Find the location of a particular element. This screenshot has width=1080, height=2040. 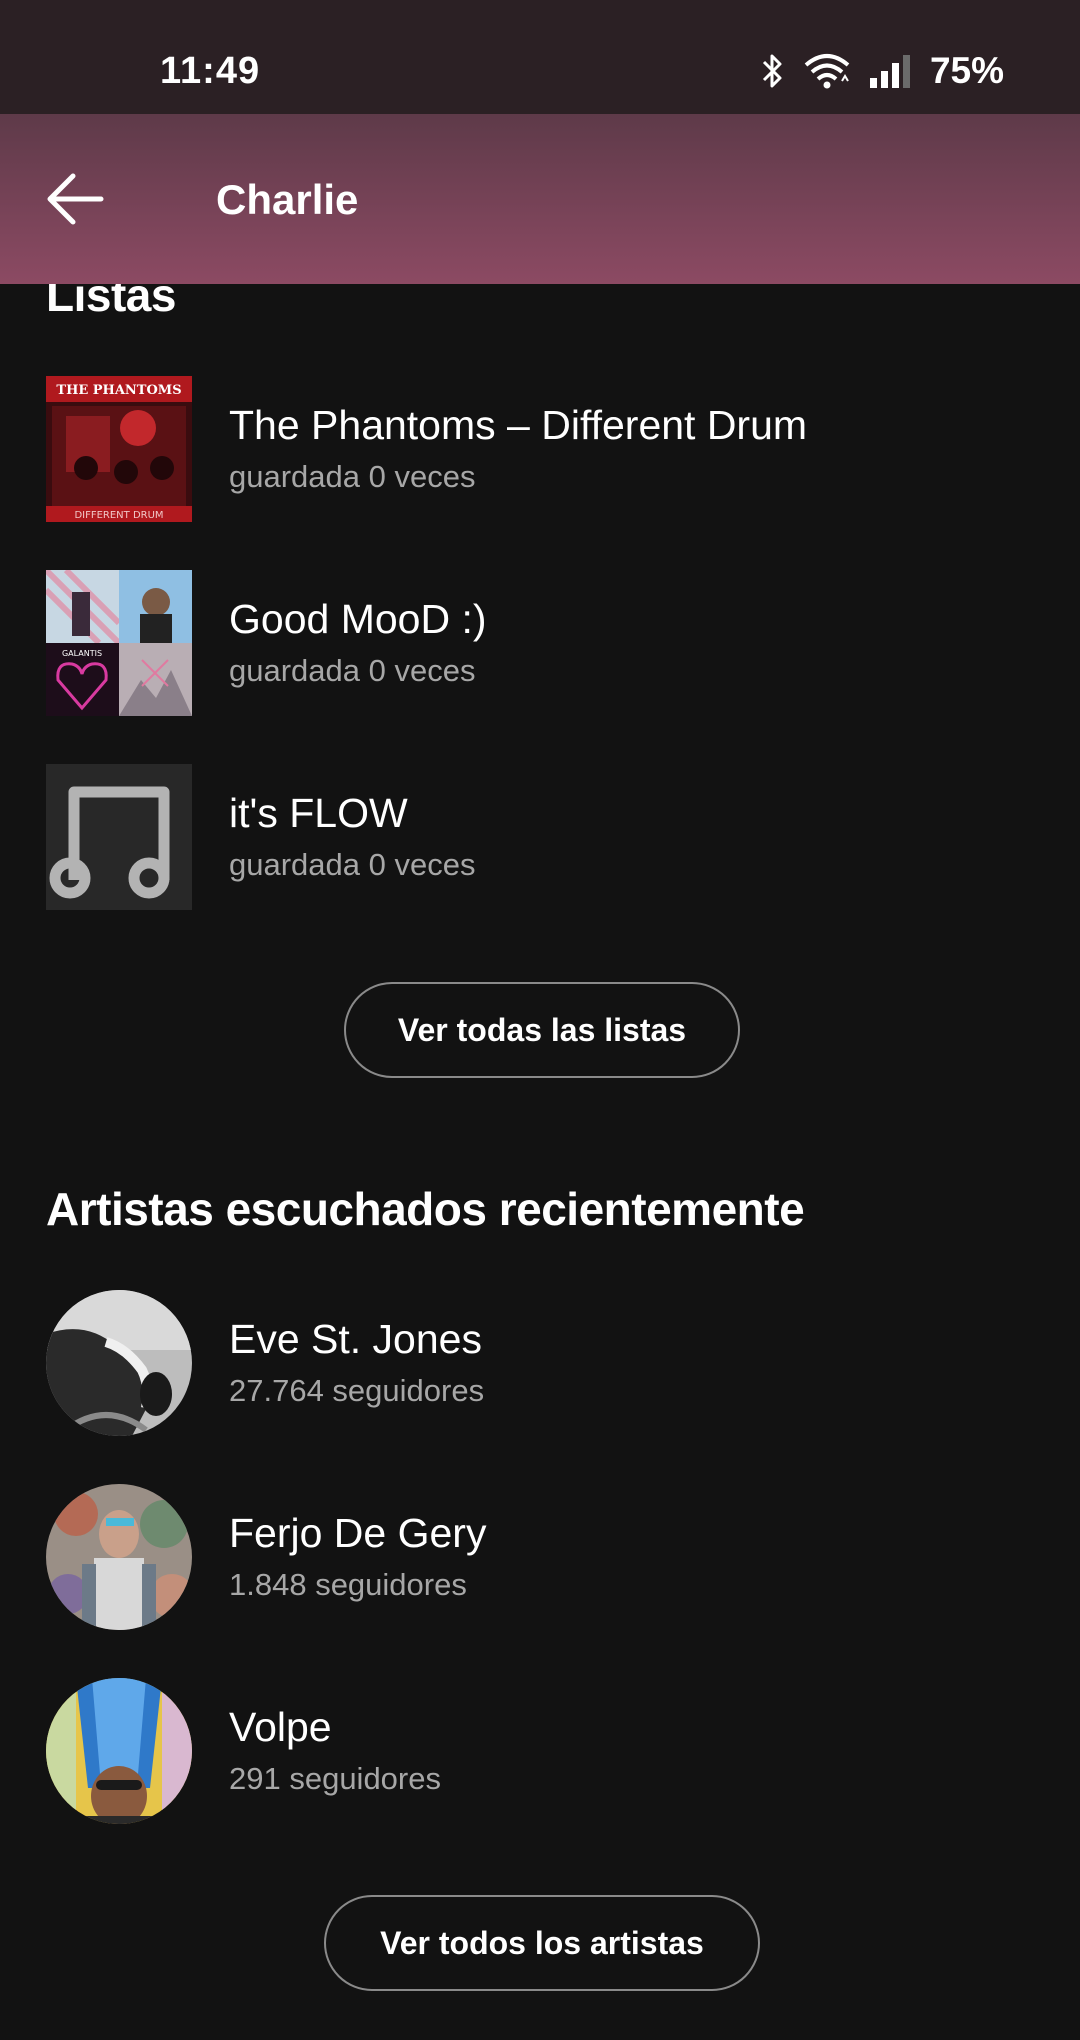

playlist-title: it's FLOW is located at coordinates (318, 813).